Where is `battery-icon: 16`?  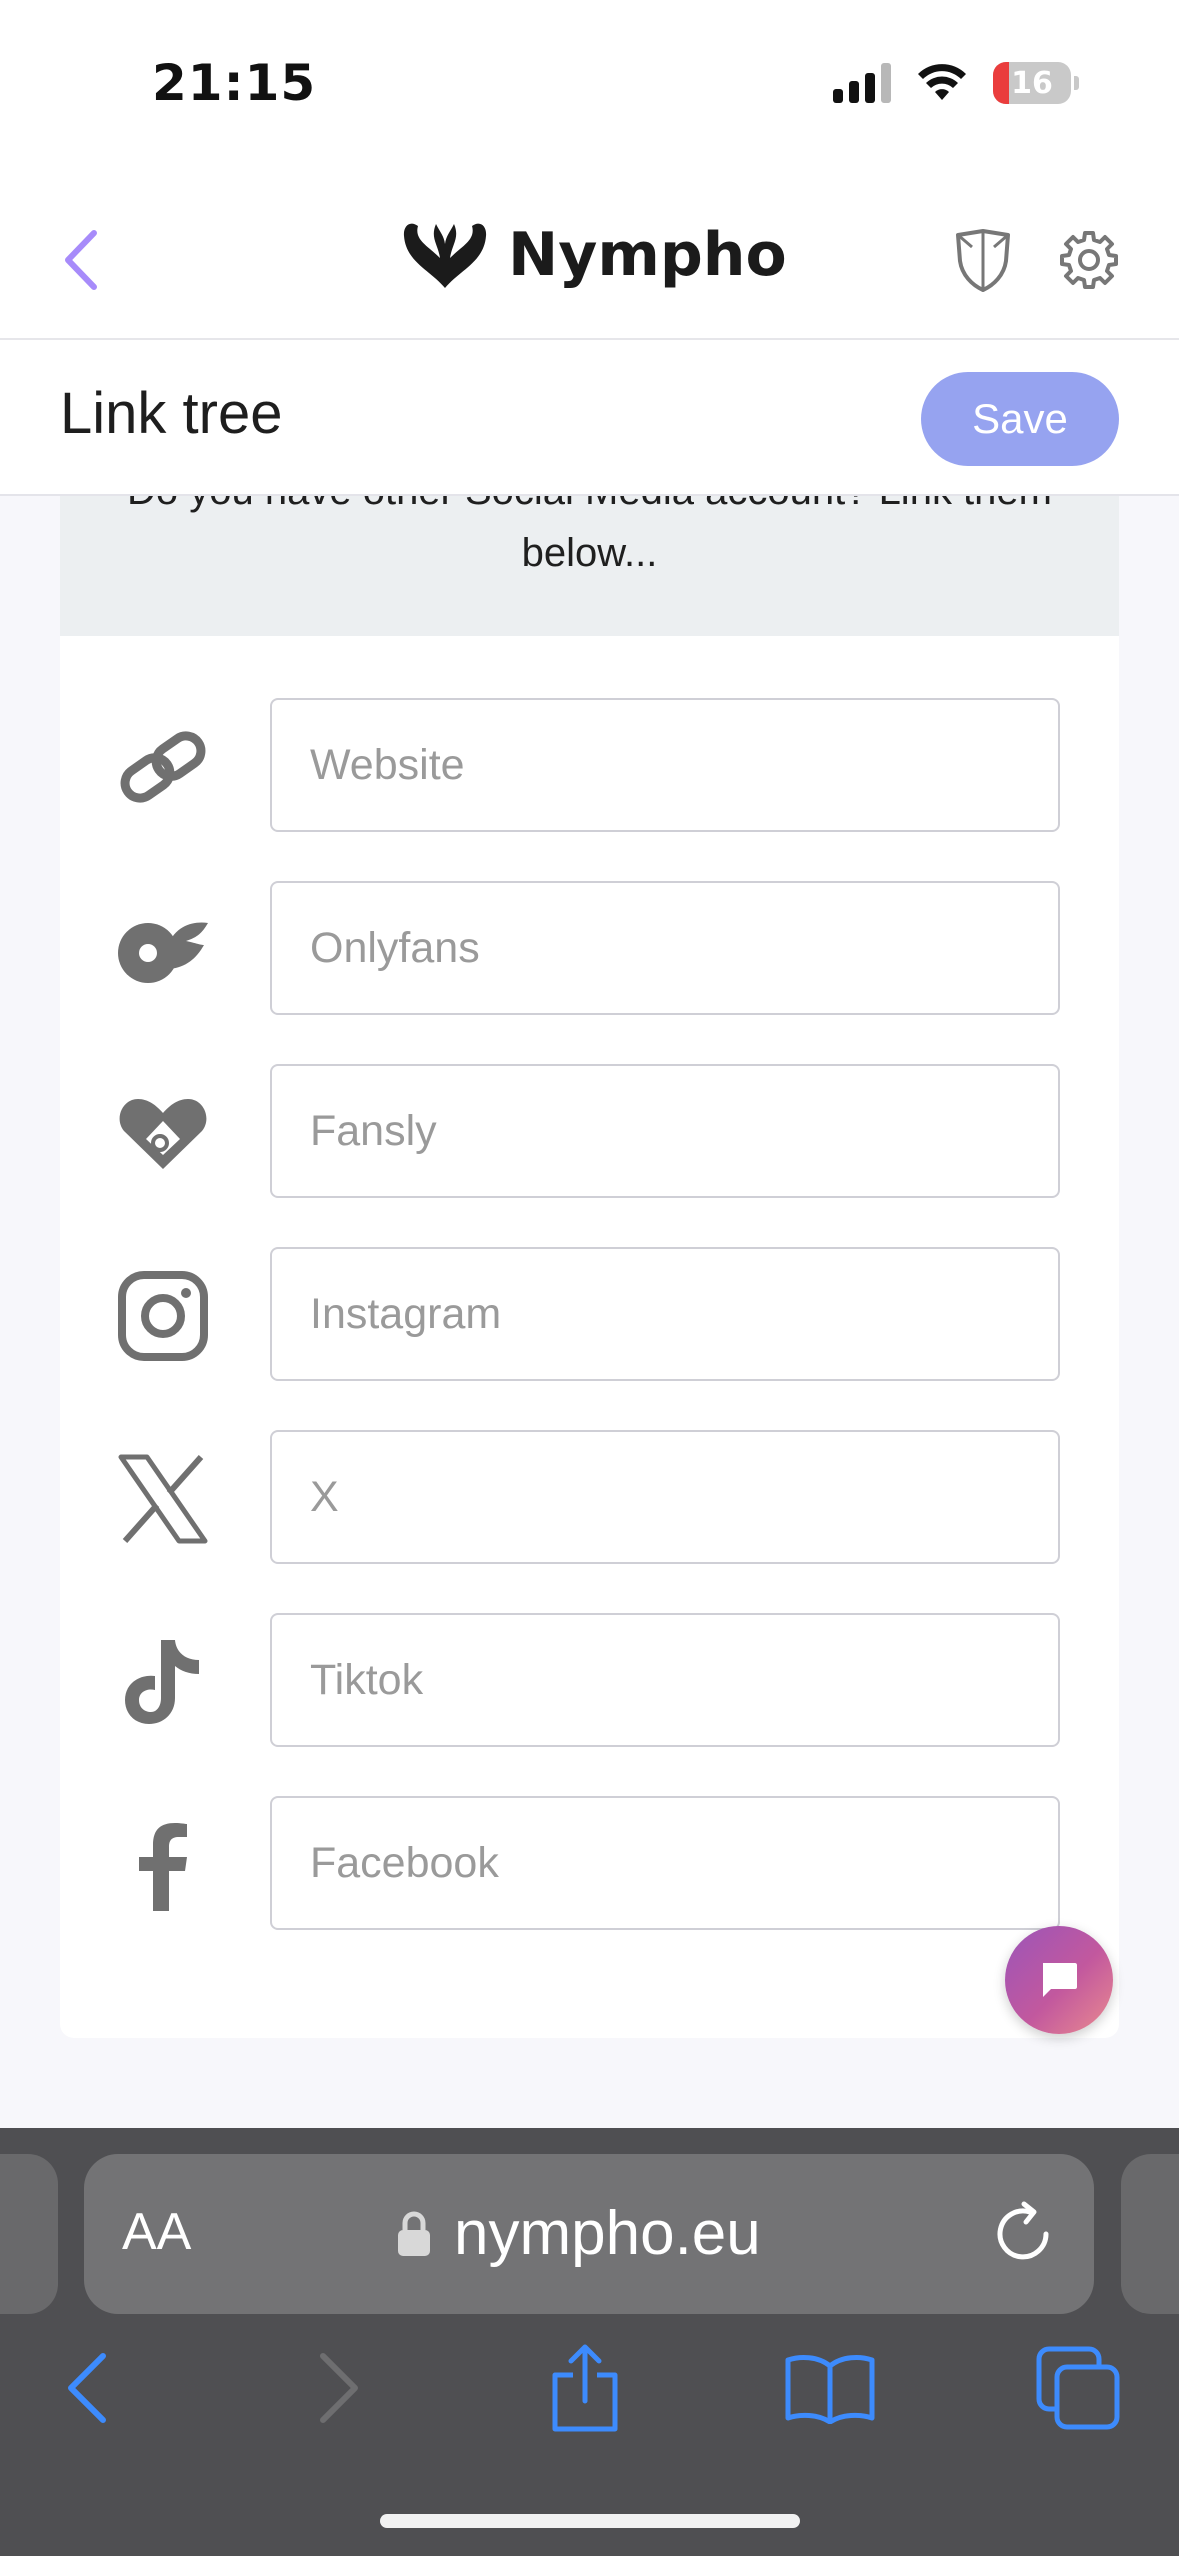
battery-icon: 16 is located at coordinates (1036, 83).